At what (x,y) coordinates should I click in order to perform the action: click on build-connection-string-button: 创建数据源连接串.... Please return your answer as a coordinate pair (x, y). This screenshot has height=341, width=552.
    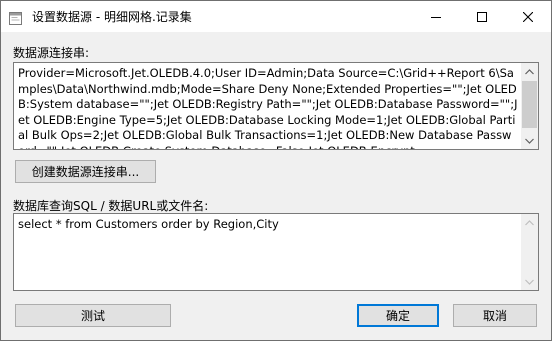
    Looking at the image, I should click on (85, 171).